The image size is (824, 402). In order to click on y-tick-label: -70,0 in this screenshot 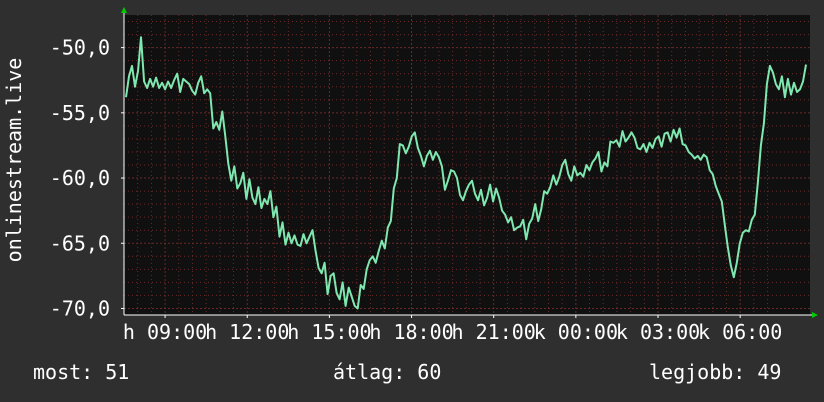, I will do `click(80, 308)`.